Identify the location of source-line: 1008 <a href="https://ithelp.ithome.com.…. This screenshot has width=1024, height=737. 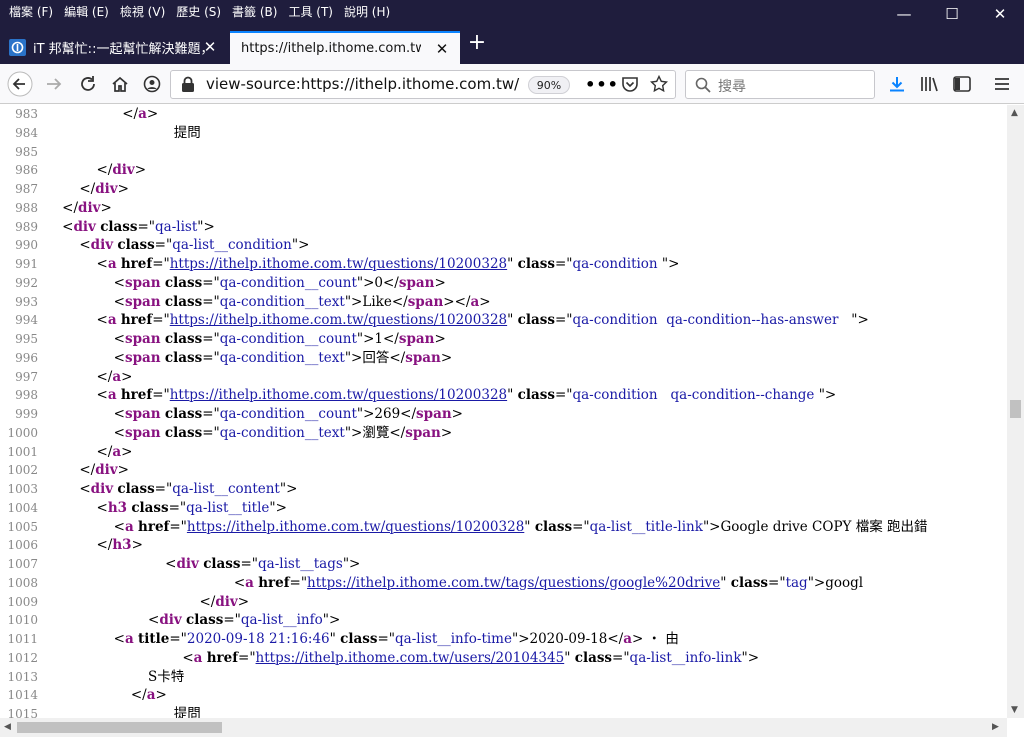
(503, 583).